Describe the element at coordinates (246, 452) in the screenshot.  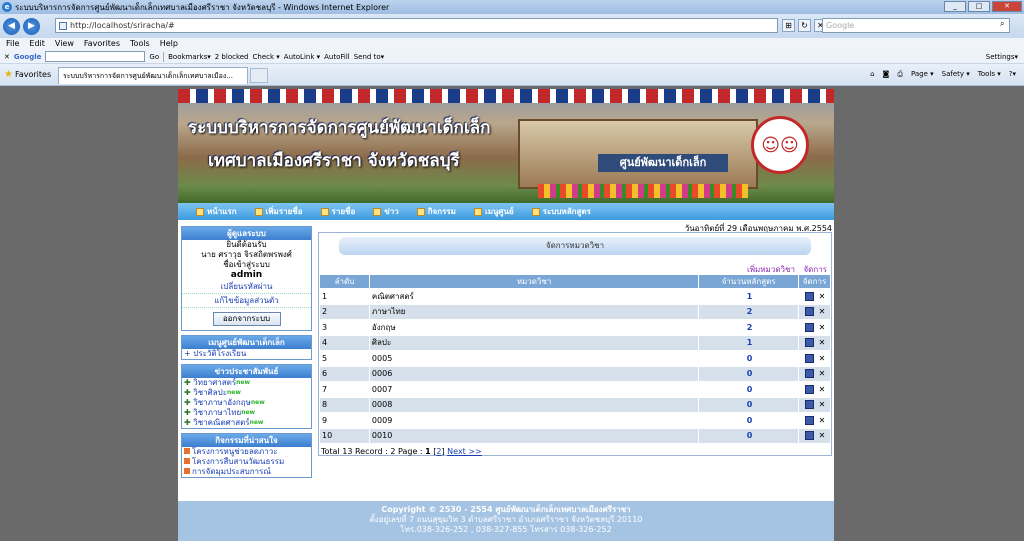
I see `activity-item: โครงการหนูช่วยลดภาวะ` at that location.